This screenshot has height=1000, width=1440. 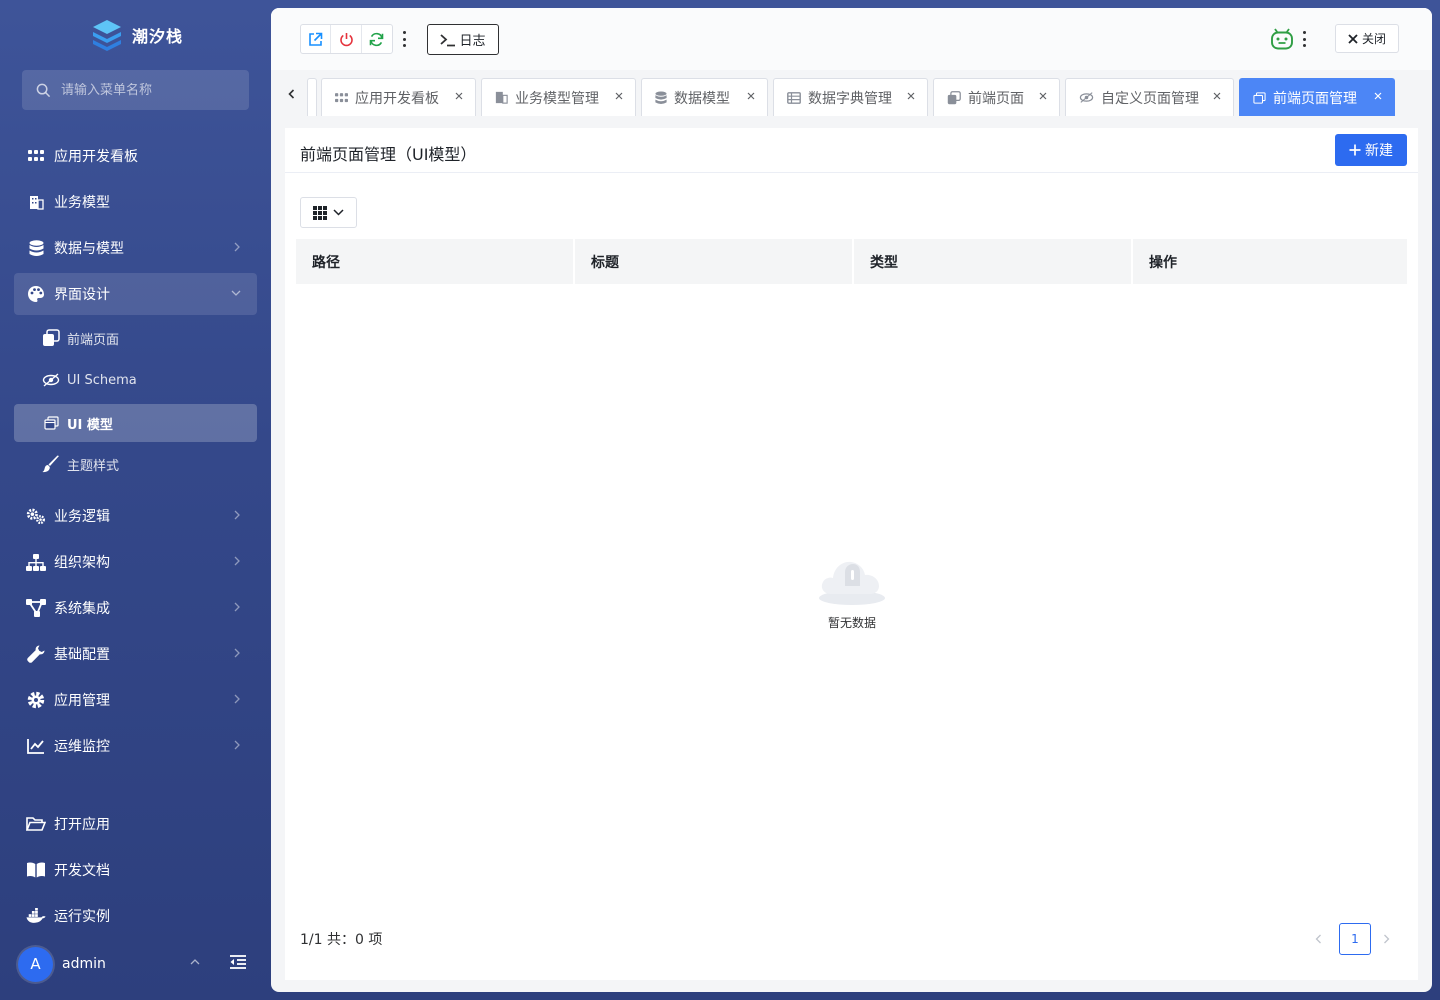 I want to click on sidebar-subitem-ui-model: UI 模型, so click(x=135, y=423).